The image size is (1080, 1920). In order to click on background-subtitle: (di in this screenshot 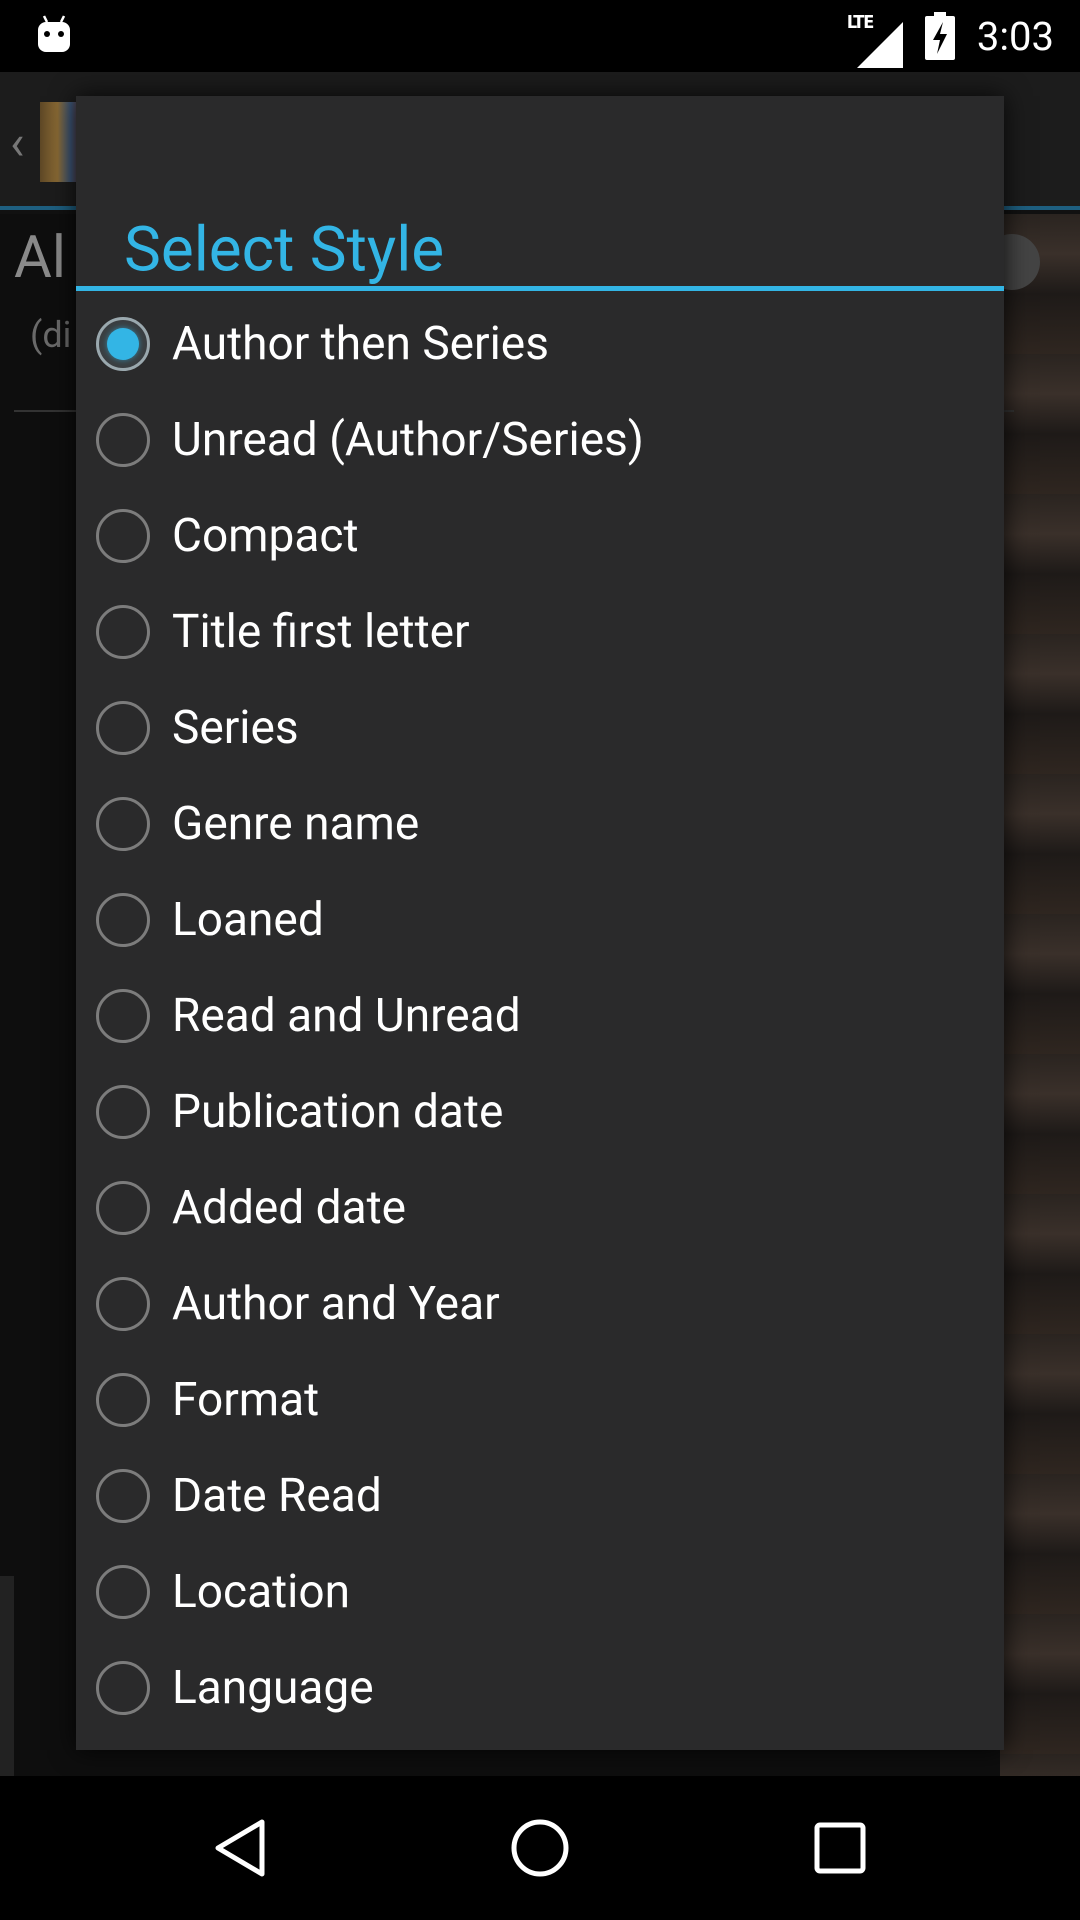, I will do `click(51, 335)`.